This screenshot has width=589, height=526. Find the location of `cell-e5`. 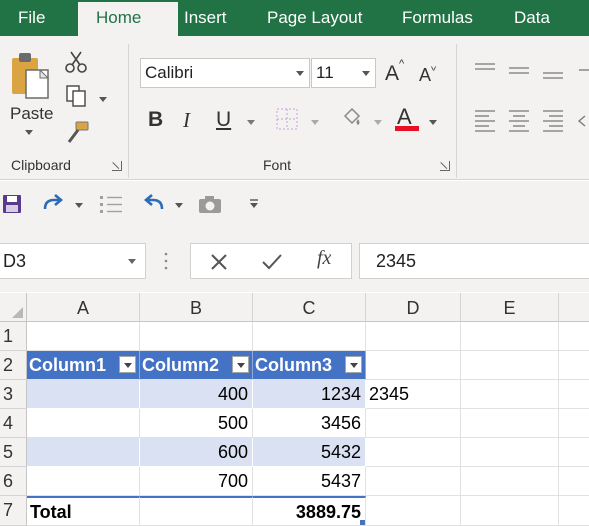

cell-e5 is located at coordinates (510, 452).